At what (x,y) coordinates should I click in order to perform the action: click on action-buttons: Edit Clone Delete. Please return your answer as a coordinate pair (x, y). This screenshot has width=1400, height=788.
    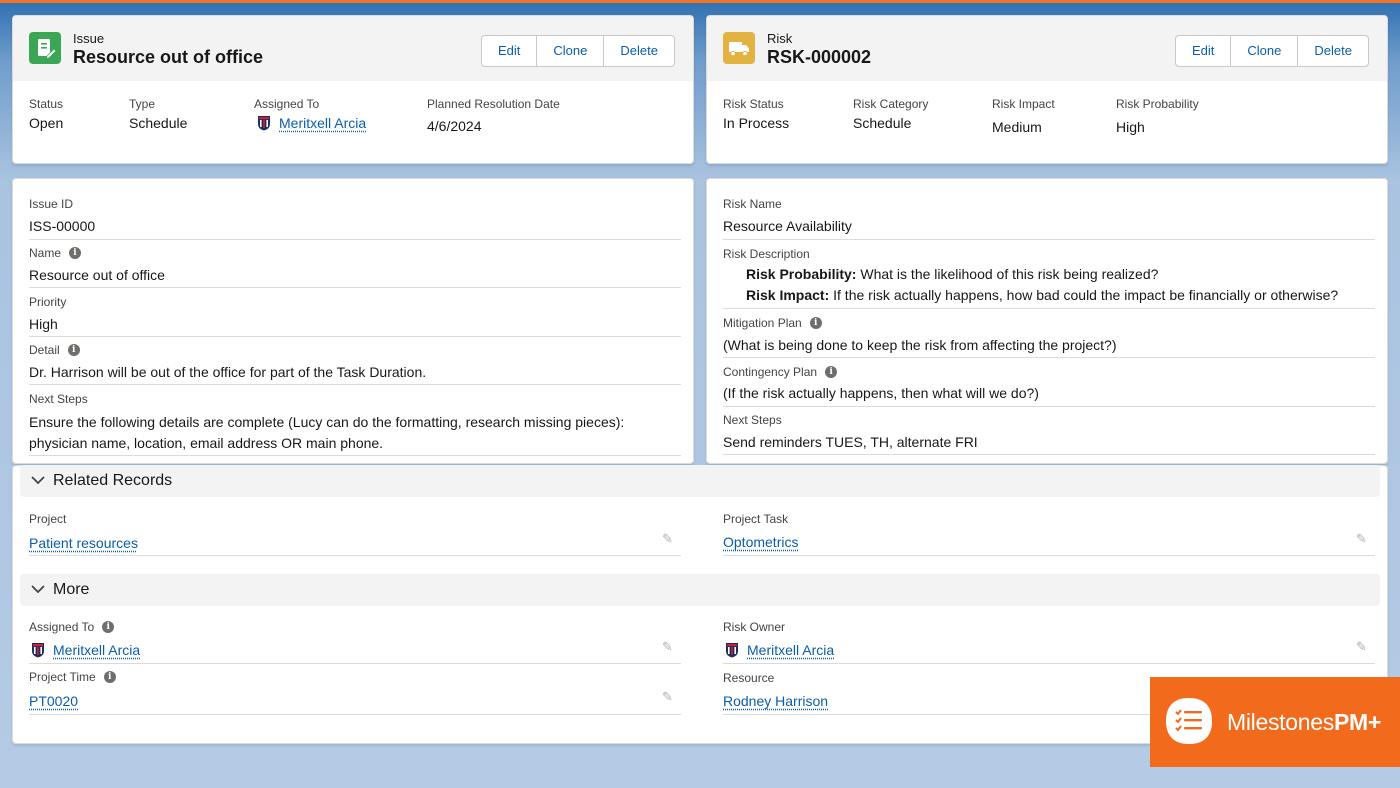
    Looking at the image, I should click on (578, 51).